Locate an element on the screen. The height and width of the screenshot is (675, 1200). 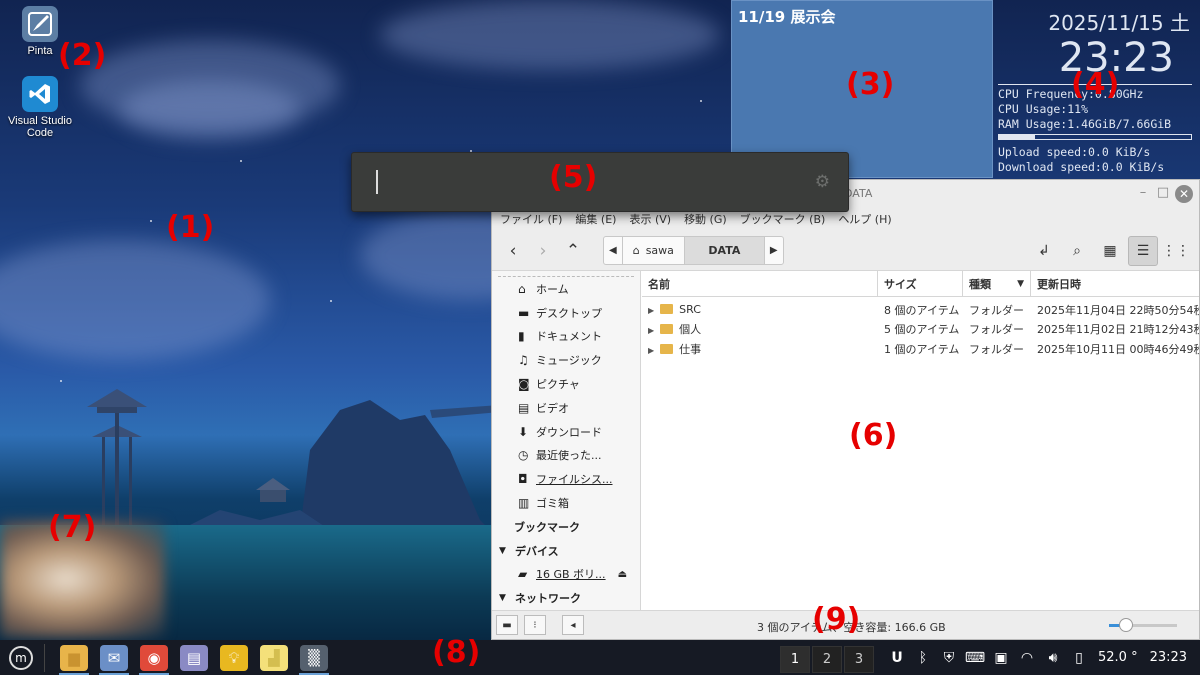
annotation-1: (1) is located at coordinates (190, 227).